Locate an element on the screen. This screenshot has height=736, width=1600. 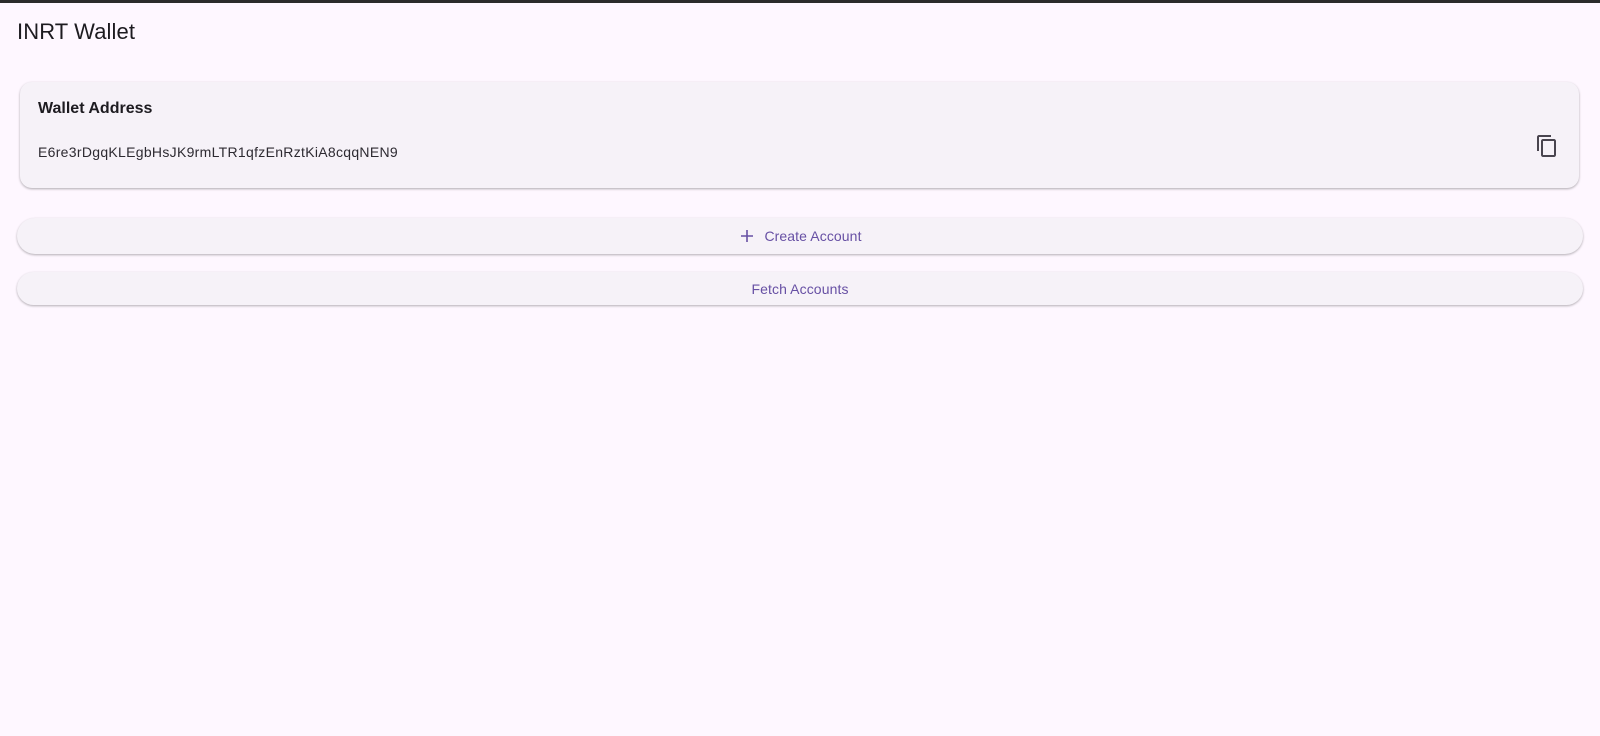
copy-address-button is located at coordinates (1547, 148).